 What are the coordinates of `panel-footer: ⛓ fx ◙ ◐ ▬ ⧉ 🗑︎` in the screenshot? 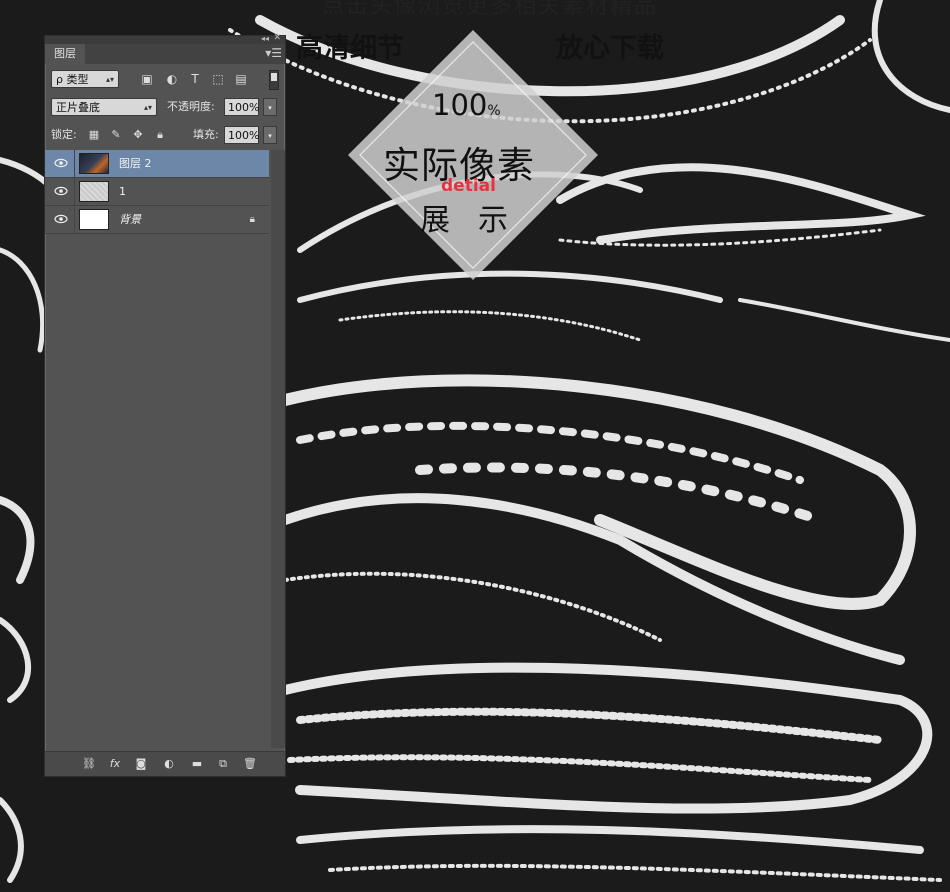 It's located at (165, 763).